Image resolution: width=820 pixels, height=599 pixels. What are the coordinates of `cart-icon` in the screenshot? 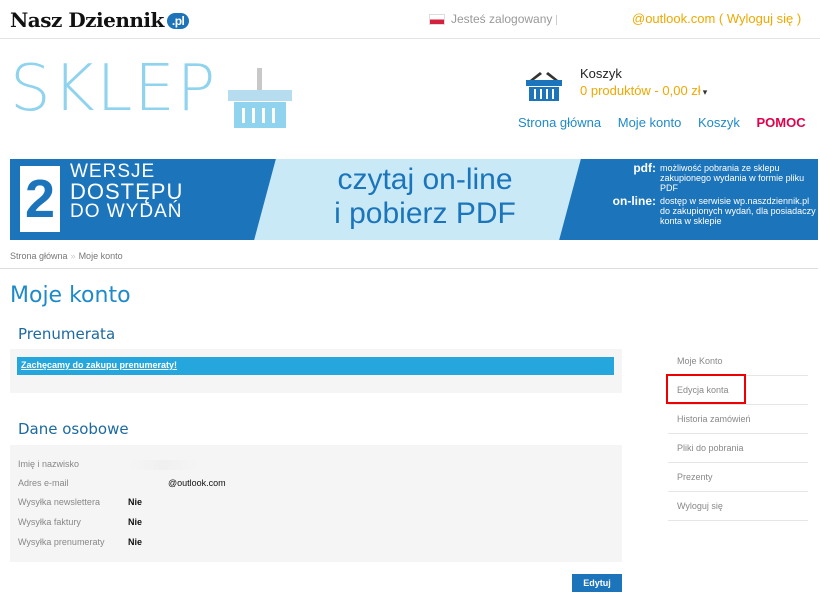 It's located at (544, 86).